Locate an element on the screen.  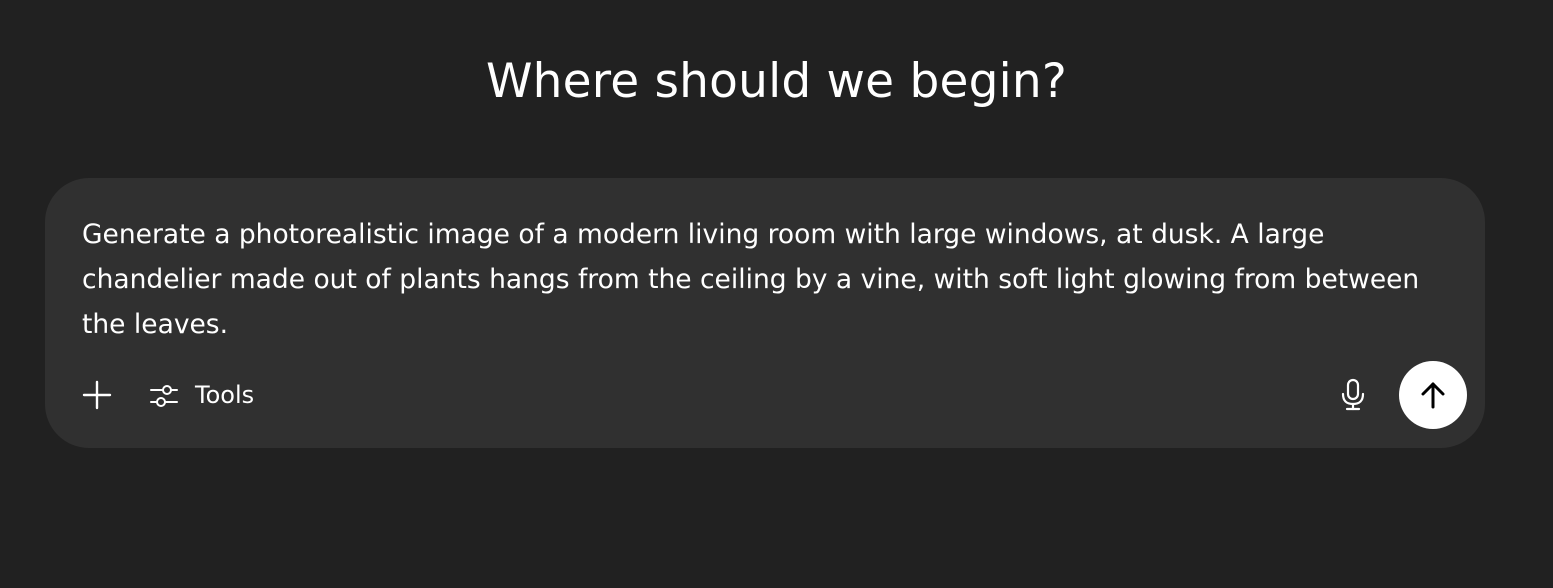
page-heading: Where should we begin? is located at coordinates (776, 81).